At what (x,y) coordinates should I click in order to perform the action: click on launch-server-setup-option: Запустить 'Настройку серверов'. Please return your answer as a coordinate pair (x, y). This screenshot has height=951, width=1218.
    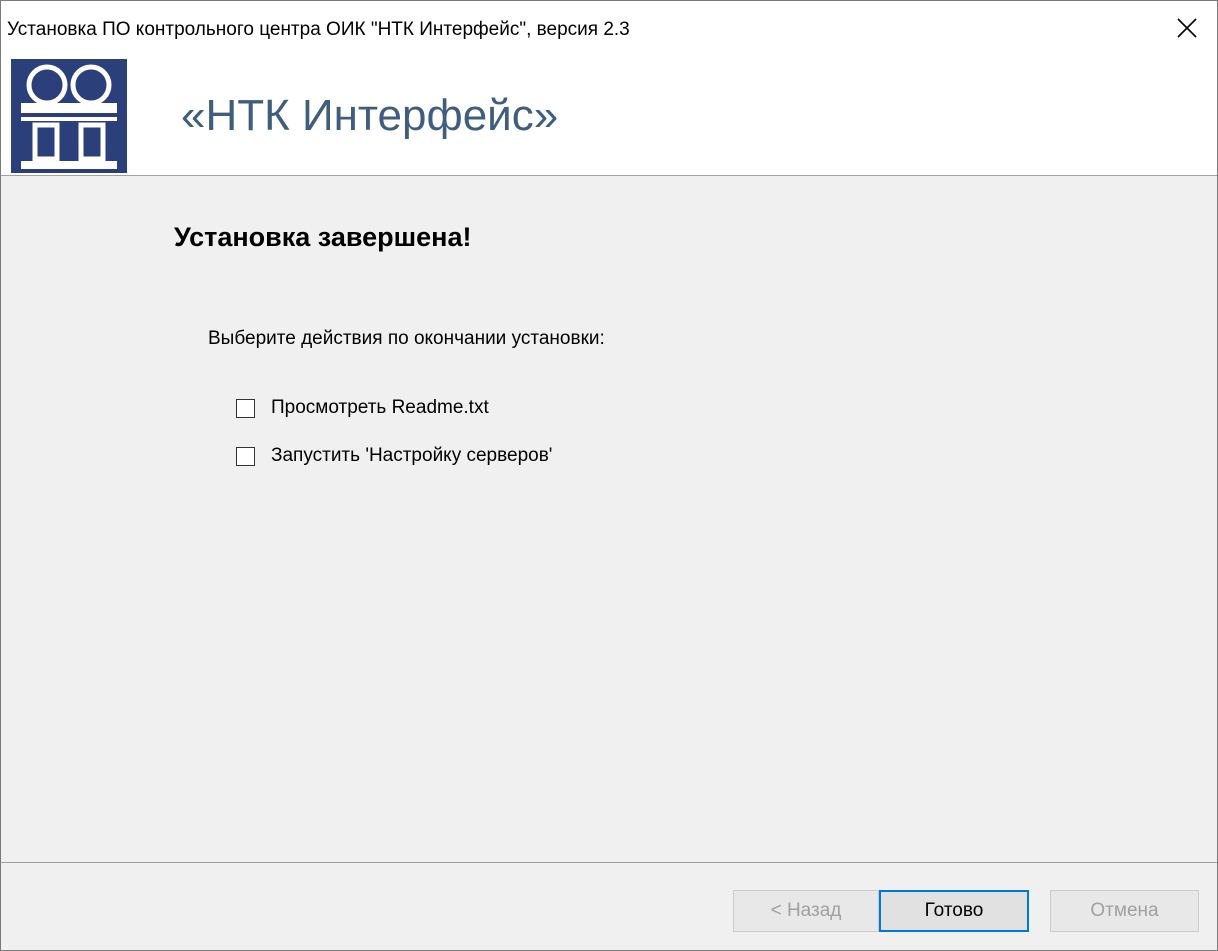
    Looking at the image, I should click on (394, 456).